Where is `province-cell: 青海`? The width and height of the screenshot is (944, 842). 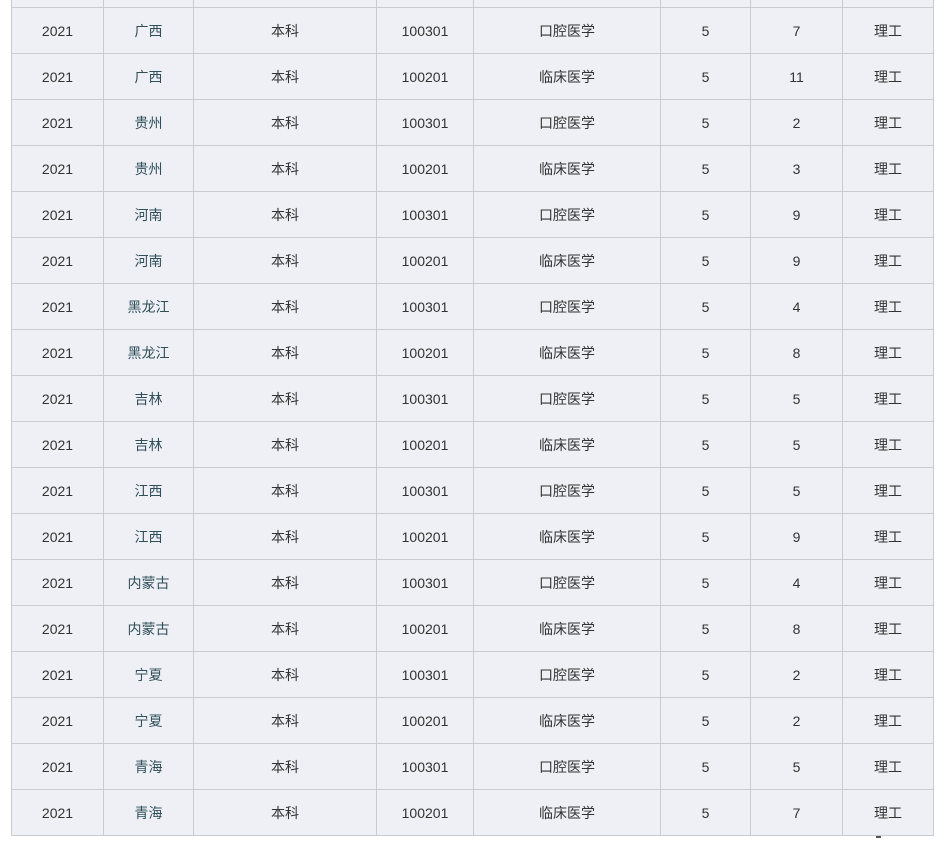
province-cell: 青海 is located at coordinates (148, 766).